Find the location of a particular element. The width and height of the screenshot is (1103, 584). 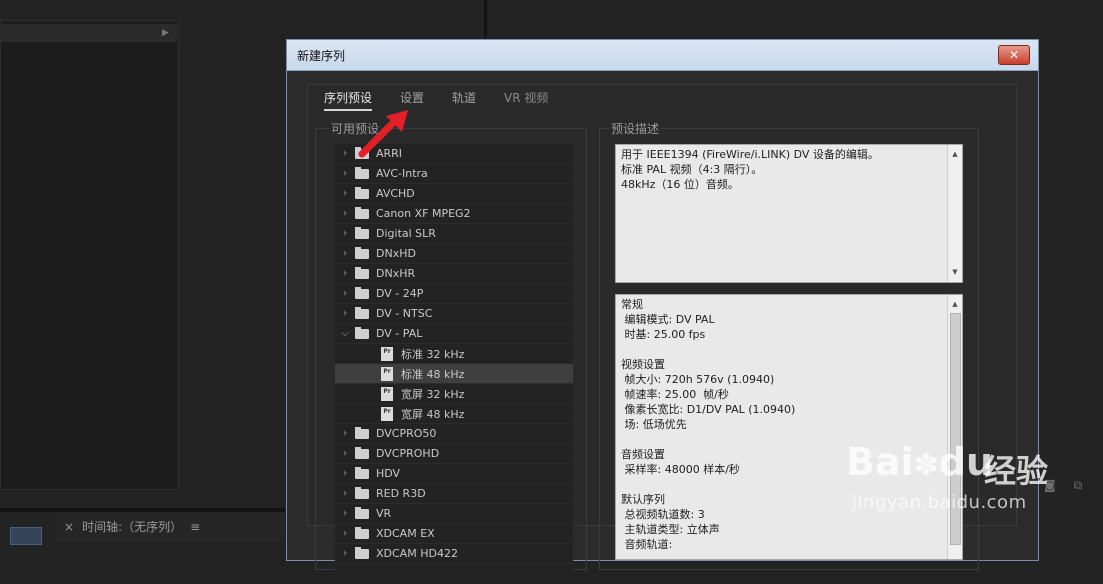

preset-folder-row: › XDCAM HD422 is located at coordinates (454, 554).